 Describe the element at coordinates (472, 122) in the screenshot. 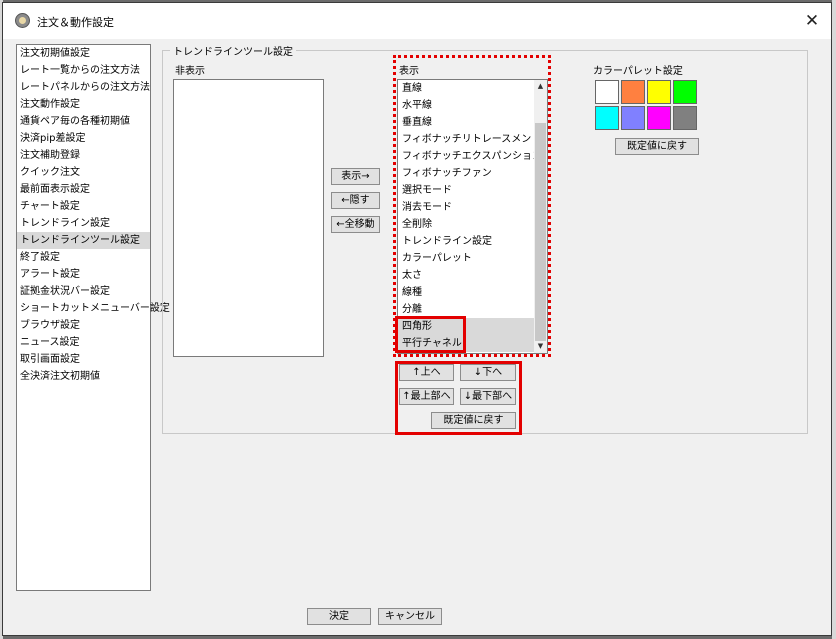

I see `list-item: 垂直線` at that location.